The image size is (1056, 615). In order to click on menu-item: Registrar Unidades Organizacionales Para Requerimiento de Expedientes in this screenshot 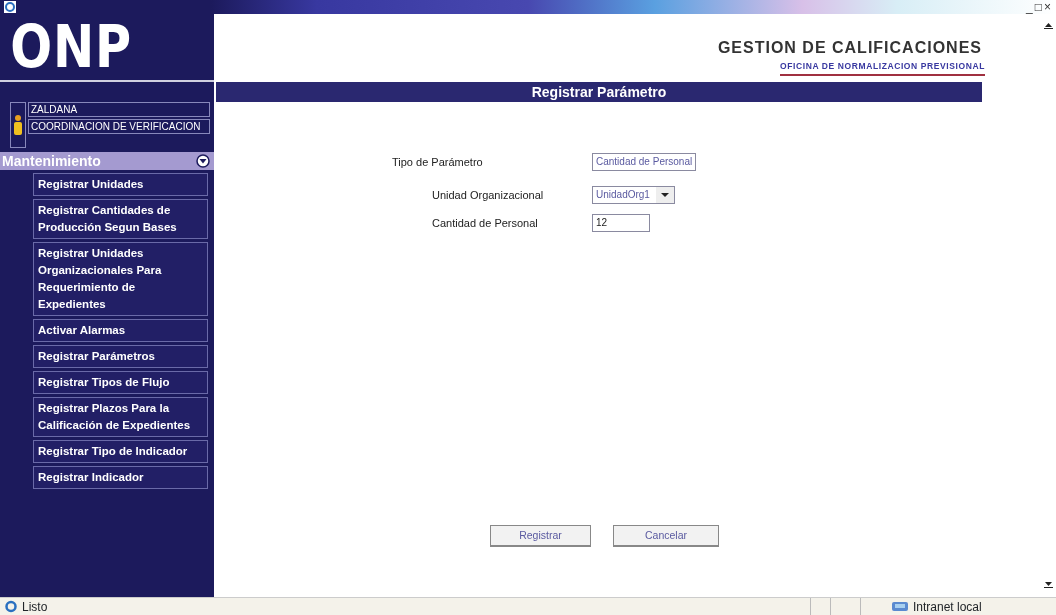, I will do `click(120, 279)`.